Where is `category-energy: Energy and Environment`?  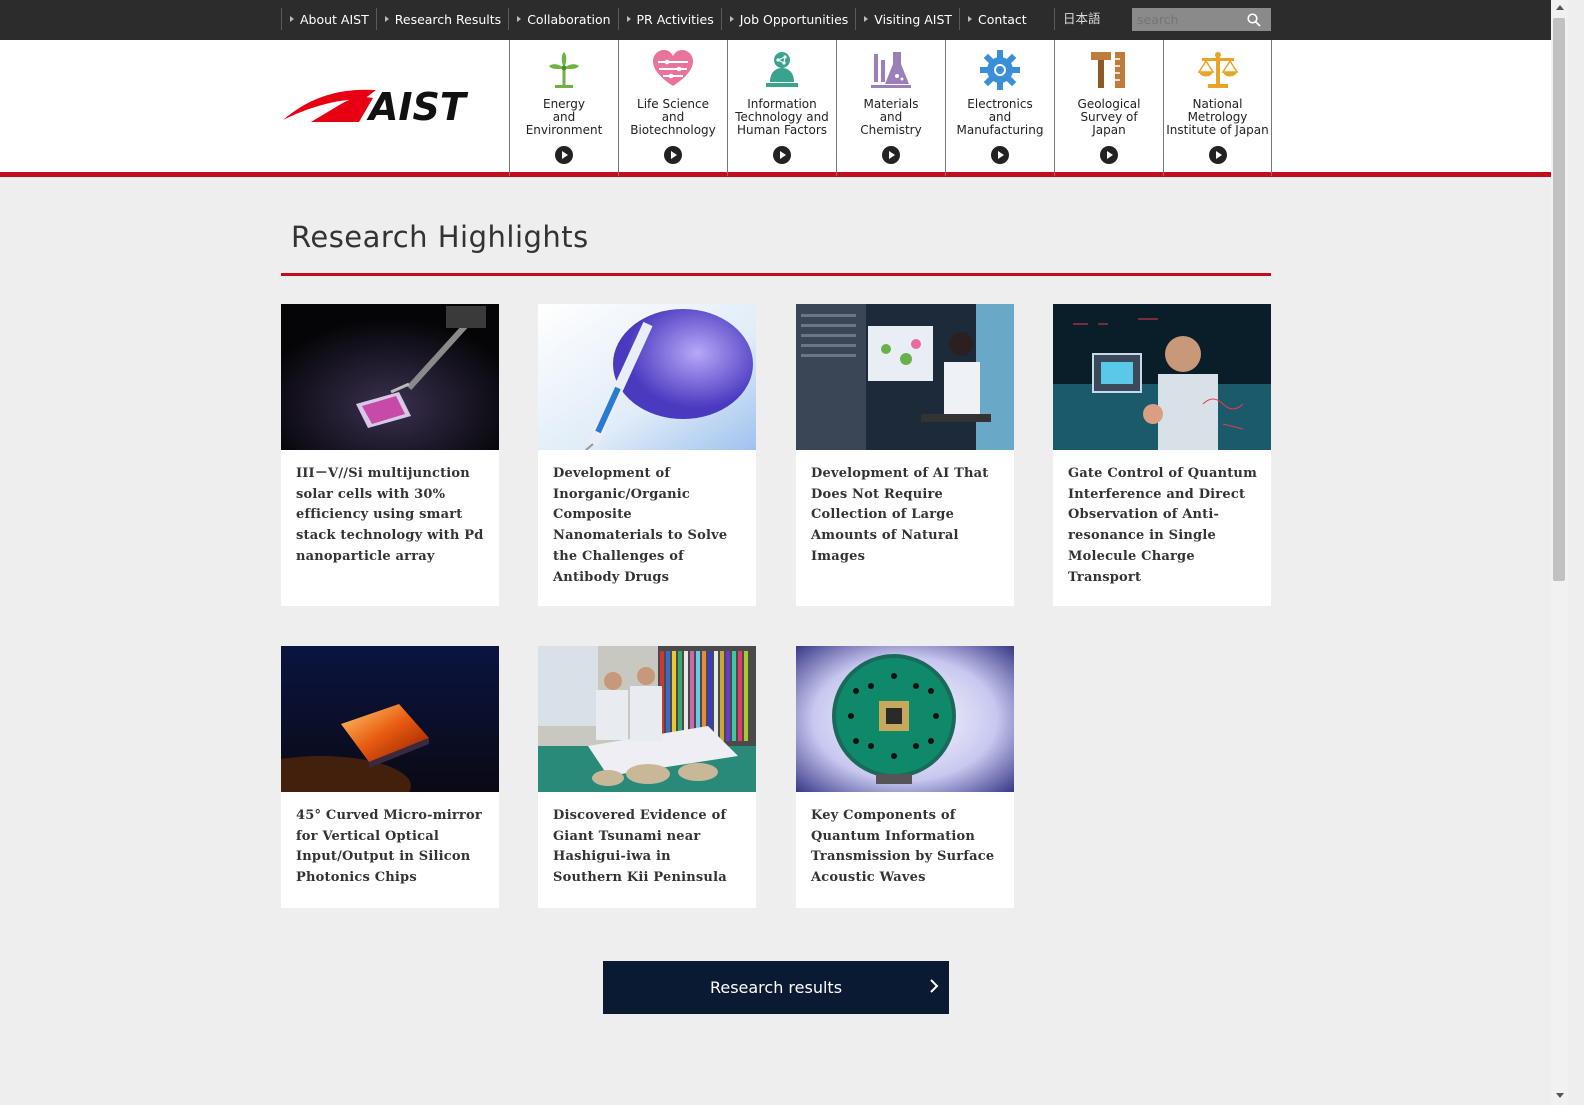
category-energy: Energy and Environment is located at coordinates (563, 108).